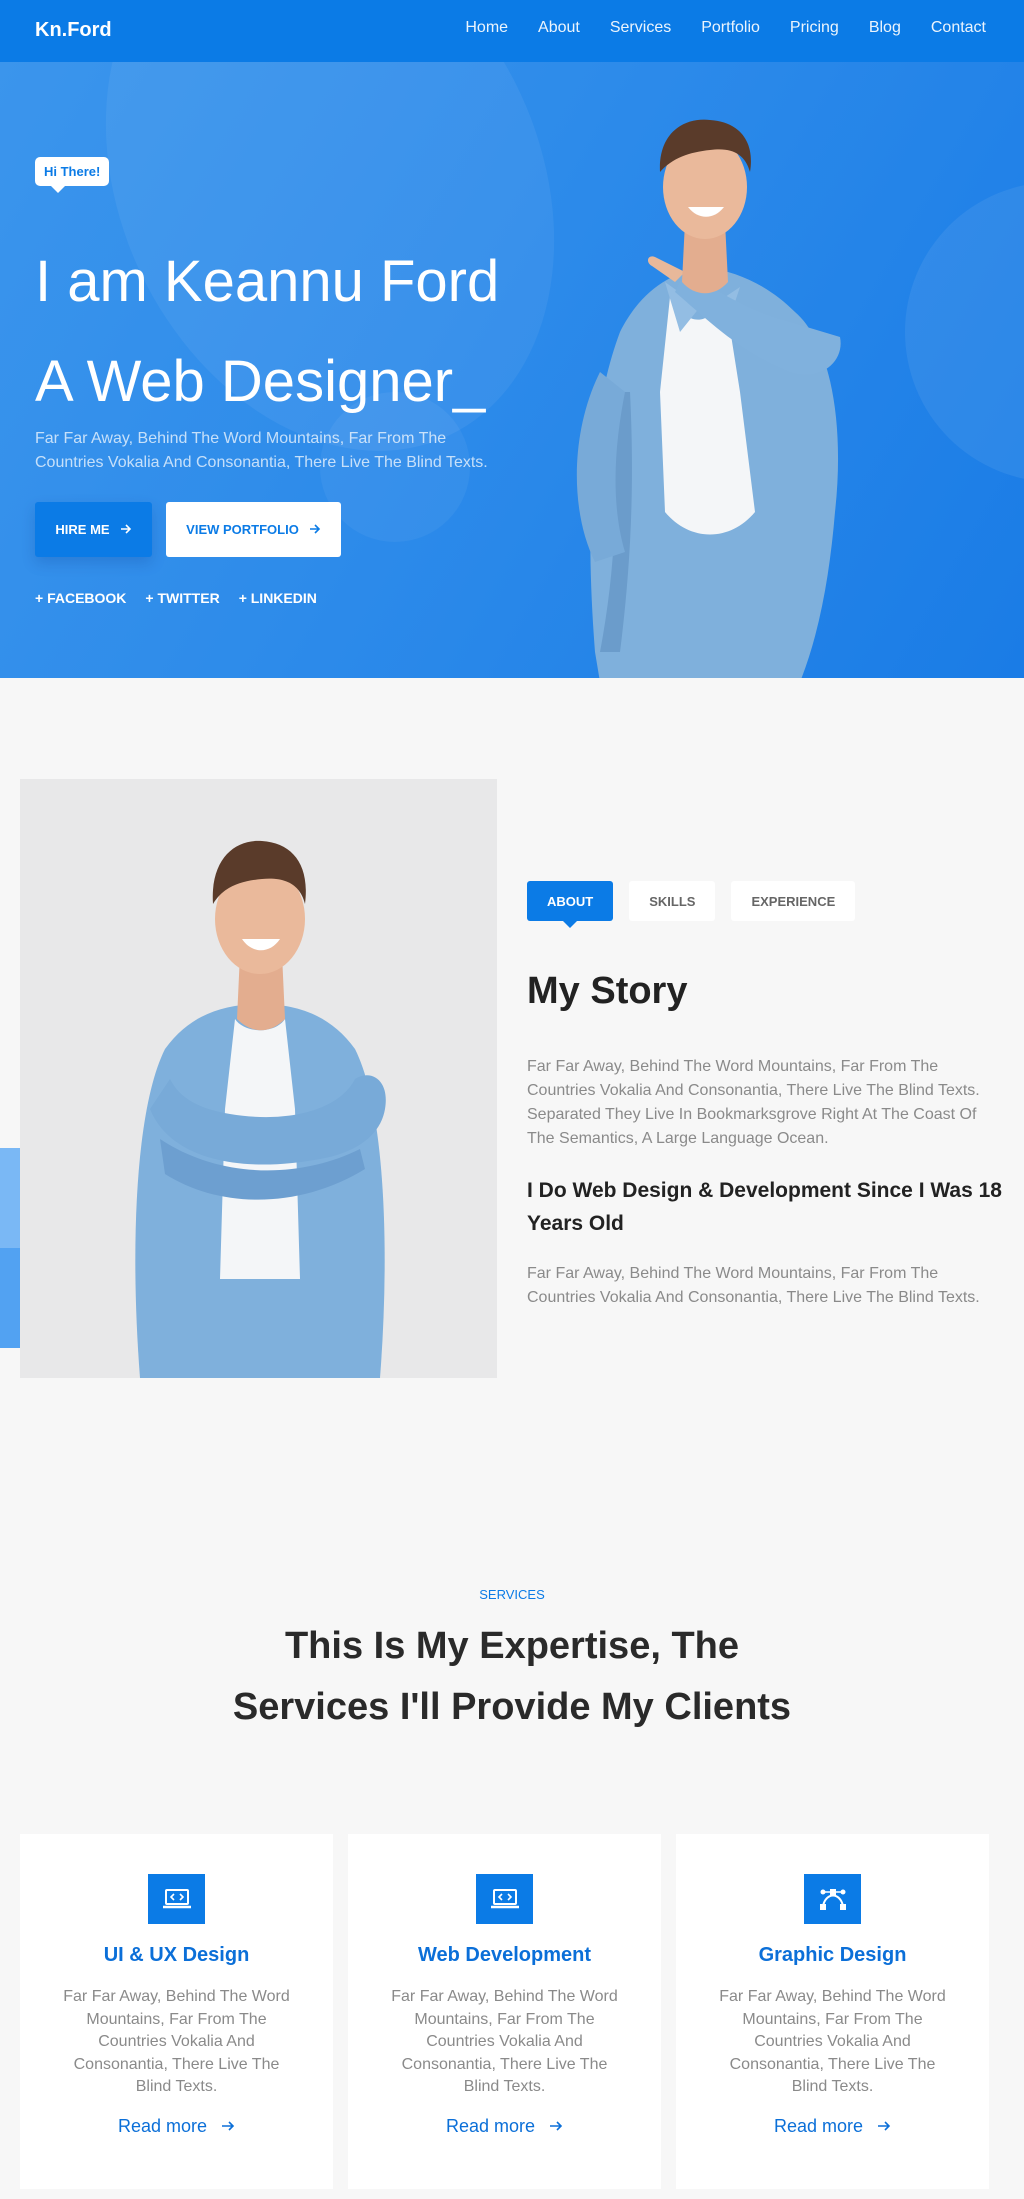 This screenshot has width=1024, height=2199. I want to click on portrait-illustration, so click(258, 1078).